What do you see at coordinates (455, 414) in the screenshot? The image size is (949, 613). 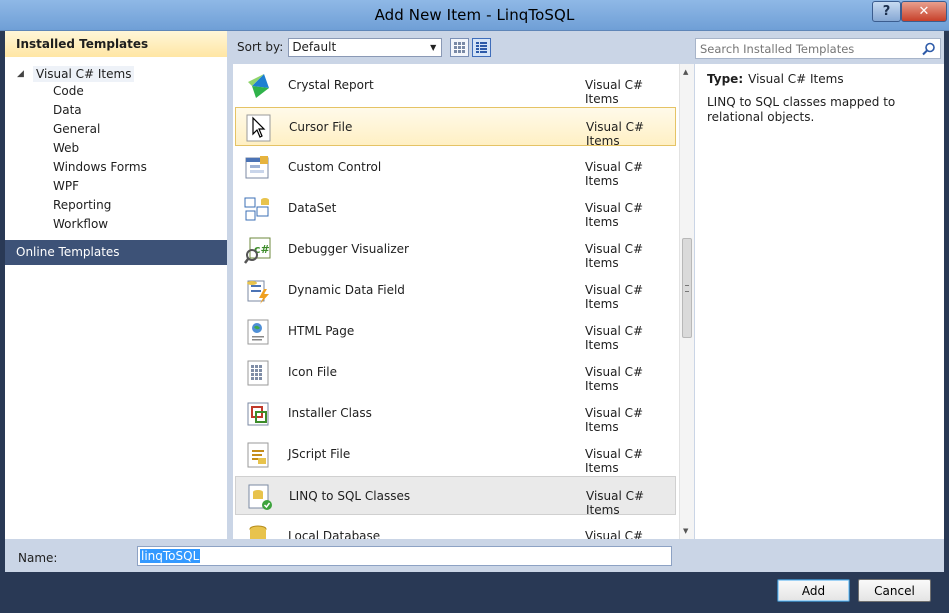 I see `template-row-installer-class: Installer Class Visual C# Items` at bounding box center [455, 414].